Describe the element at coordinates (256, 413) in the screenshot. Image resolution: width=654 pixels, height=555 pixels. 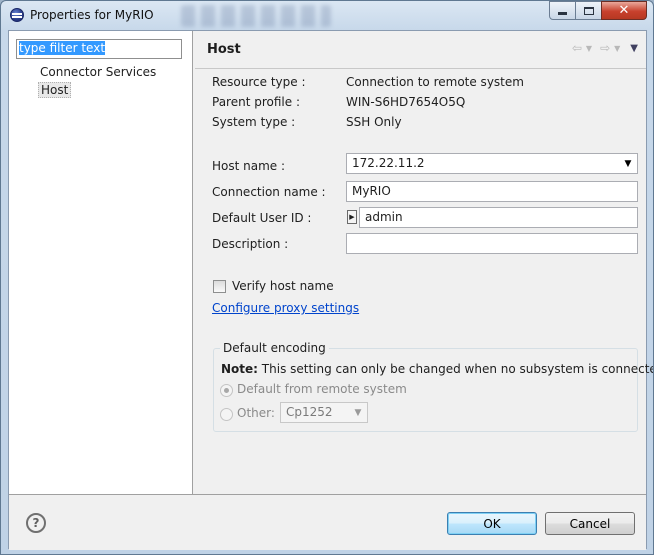
I see `other-encoding-option-label: Other:` at that location.